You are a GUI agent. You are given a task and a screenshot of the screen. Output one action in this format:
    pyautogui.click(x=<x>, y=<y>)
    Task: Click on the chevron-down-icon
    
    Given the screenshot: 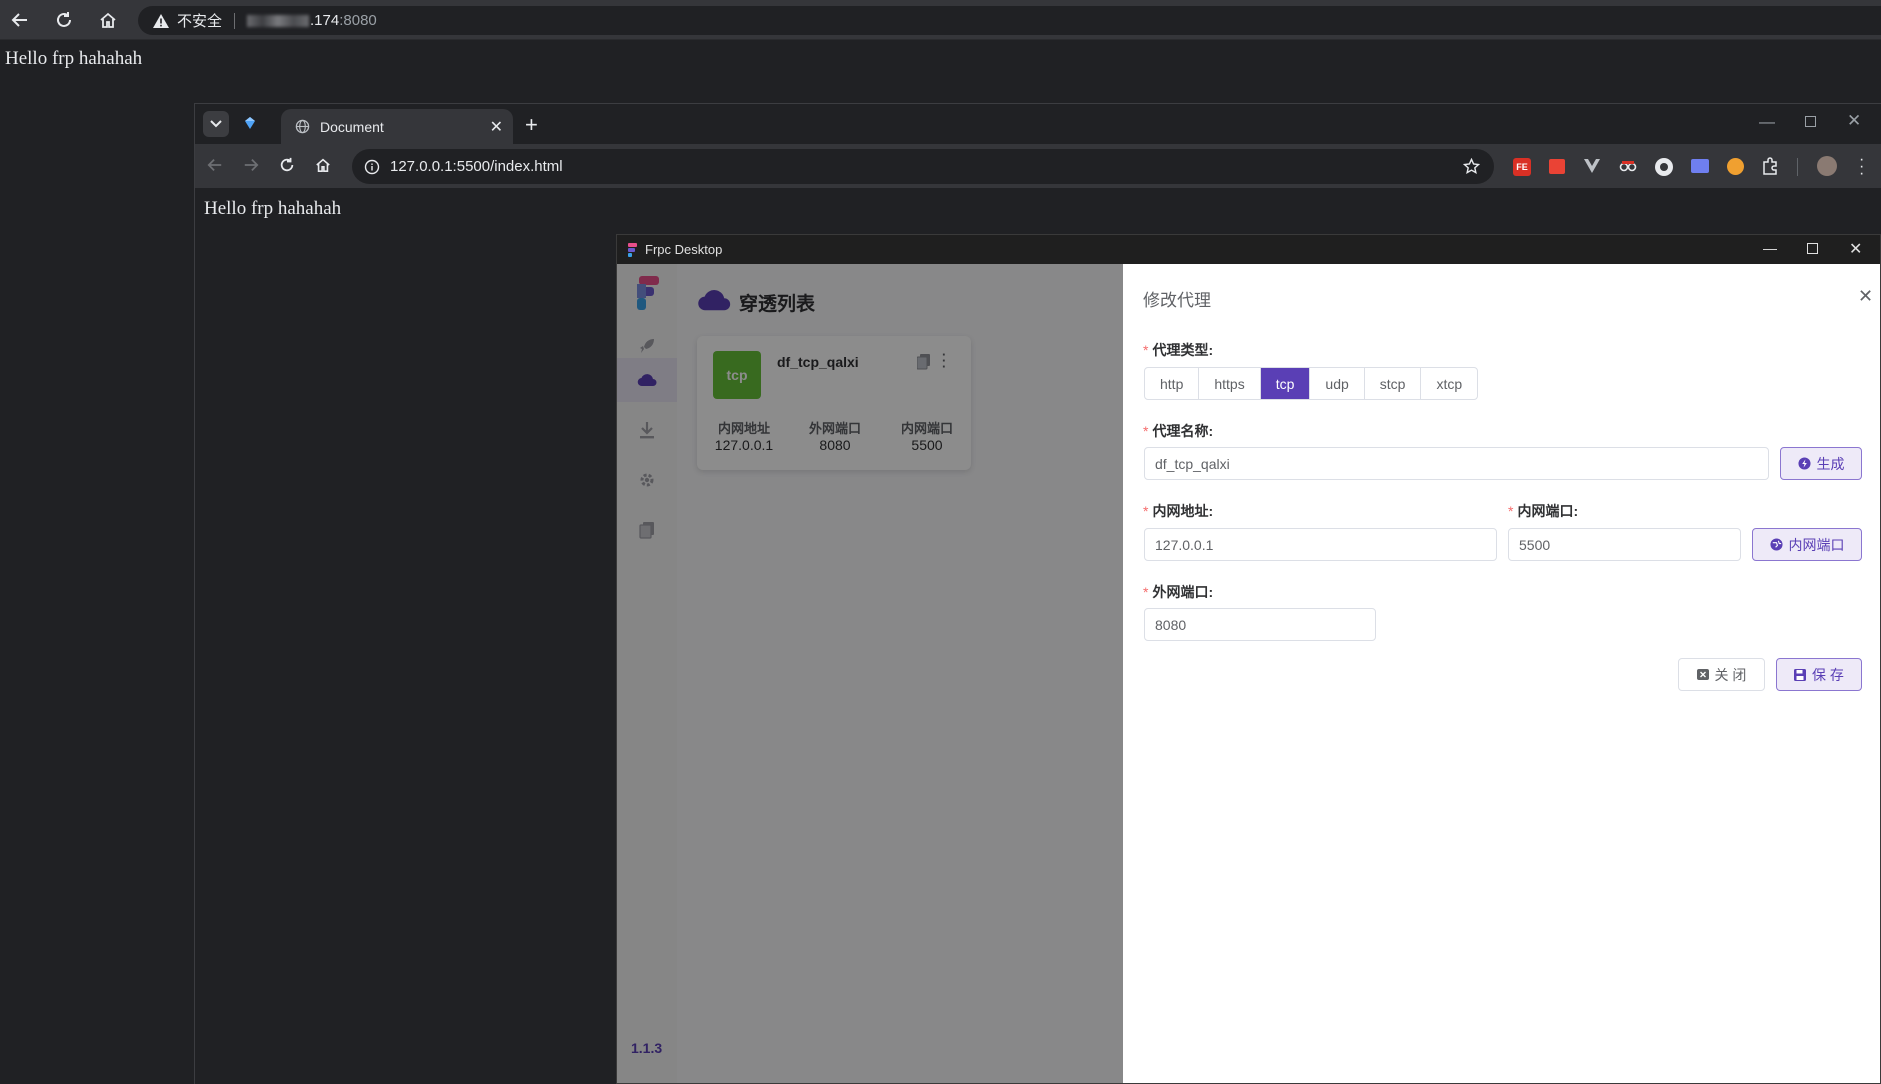 What is the action you would take?
    pyautogui.click(x=216, y=124)
    